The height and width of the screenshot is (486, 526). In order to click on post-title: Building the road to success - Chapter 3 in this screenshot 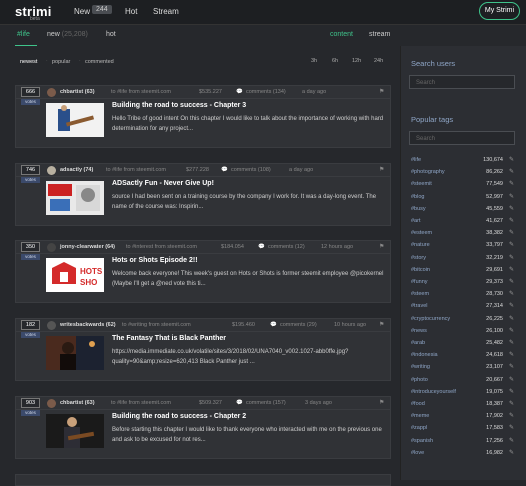, I will do `click(179, 105)`.